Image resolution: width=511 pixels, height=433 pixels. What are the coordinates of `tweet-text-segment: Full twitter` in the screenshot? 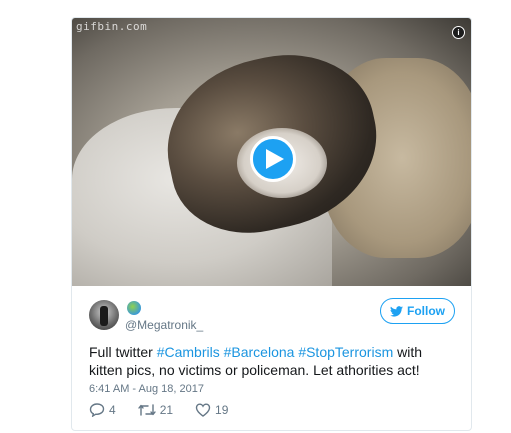 It's located at (123, 352).